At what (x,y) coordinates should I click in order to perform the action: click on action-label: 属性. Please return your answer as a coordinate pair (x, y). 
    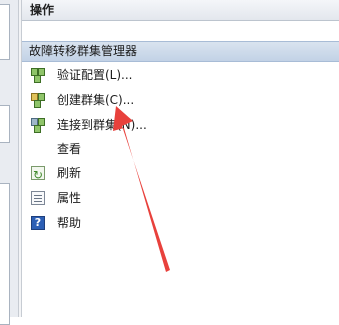
    Looking at the image, I should click on (69, 198).